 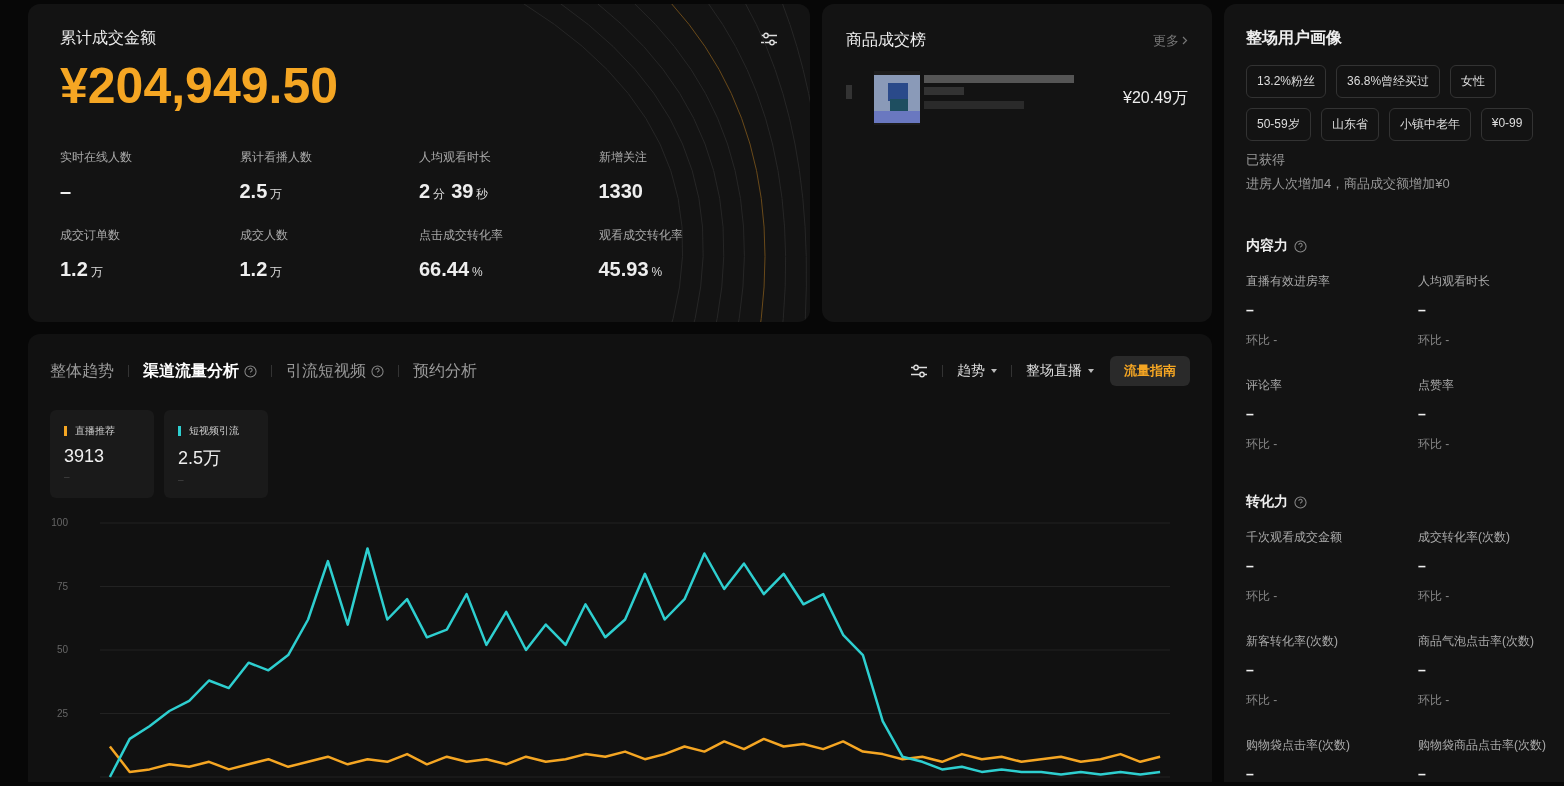 What do you see at coordinates (886, 40) in the screenshot?
I see `card-title: 商品成交榜` at bounding box center [886, 40].